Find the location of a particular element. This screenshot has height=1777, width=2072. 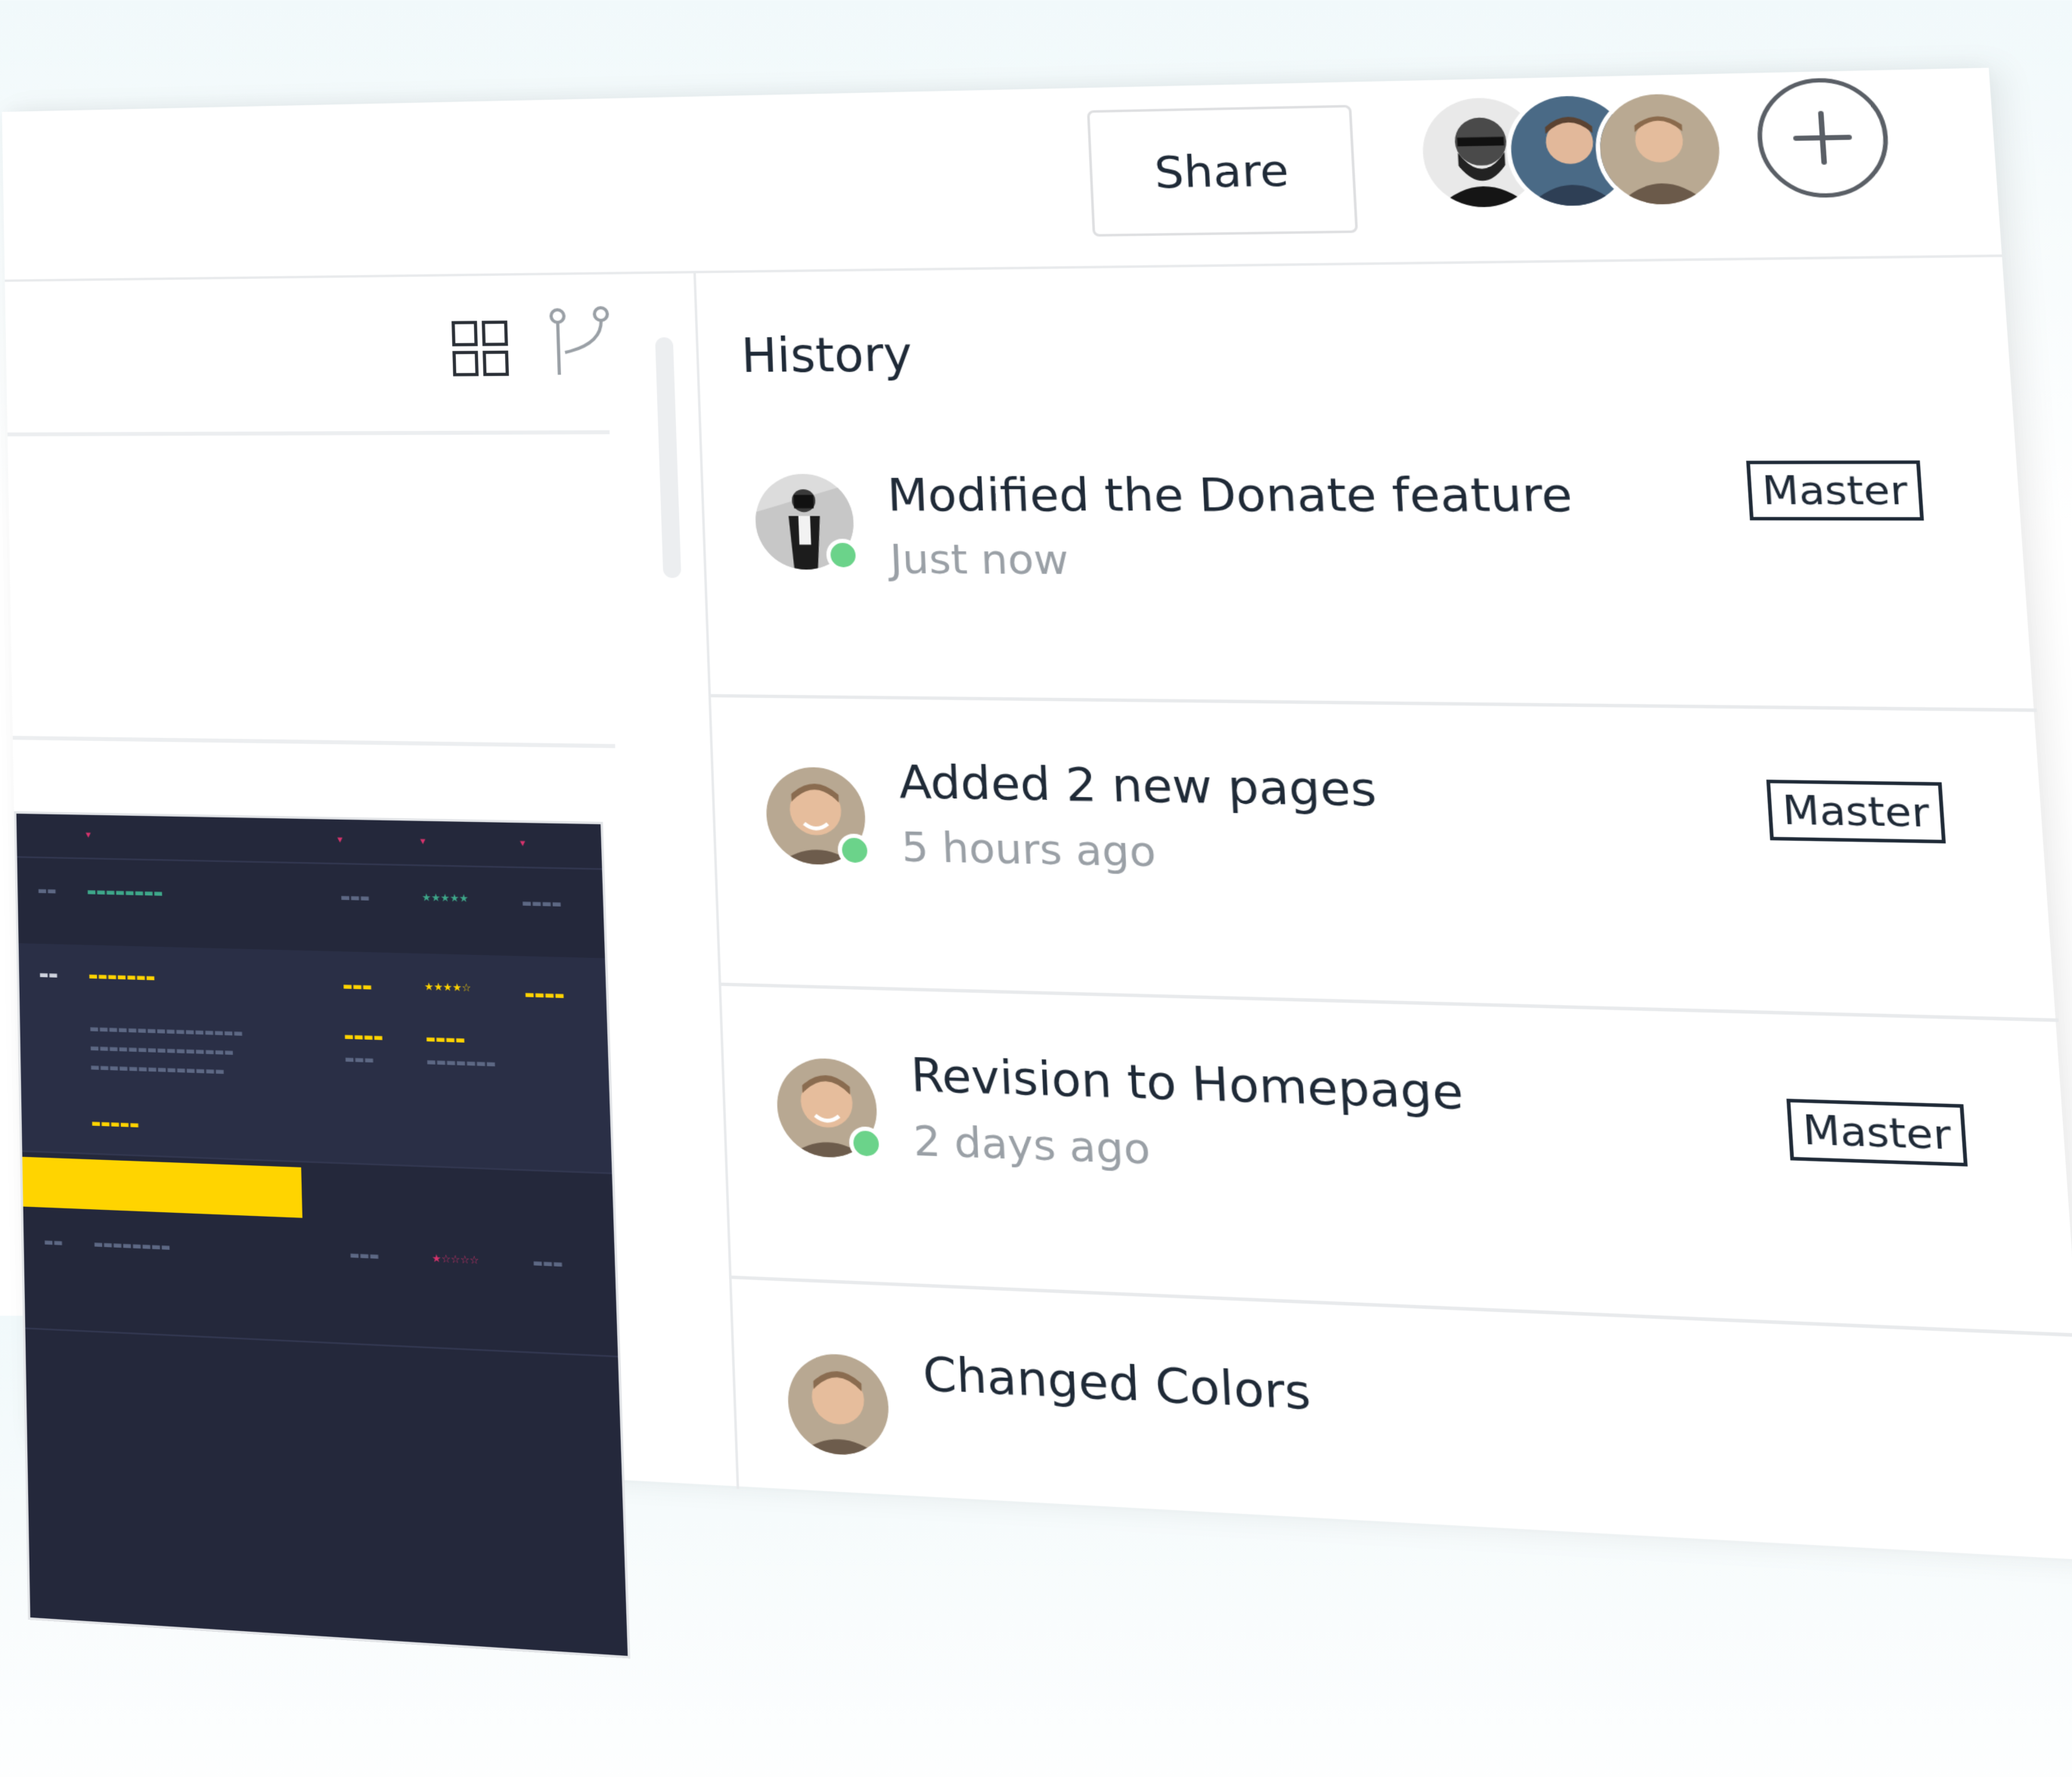

plus-icon is located at coordinates (1822, 138).